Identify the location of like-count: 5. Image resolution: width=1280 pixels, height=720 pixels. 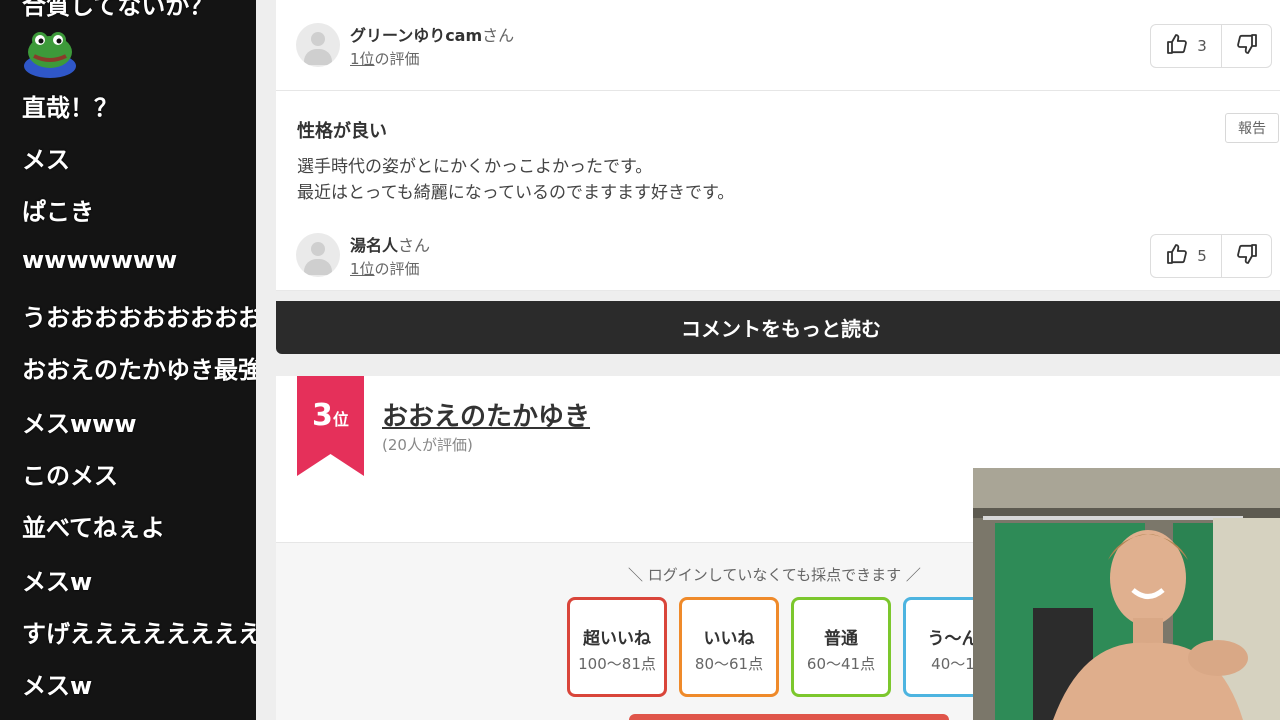
(1202, 256).